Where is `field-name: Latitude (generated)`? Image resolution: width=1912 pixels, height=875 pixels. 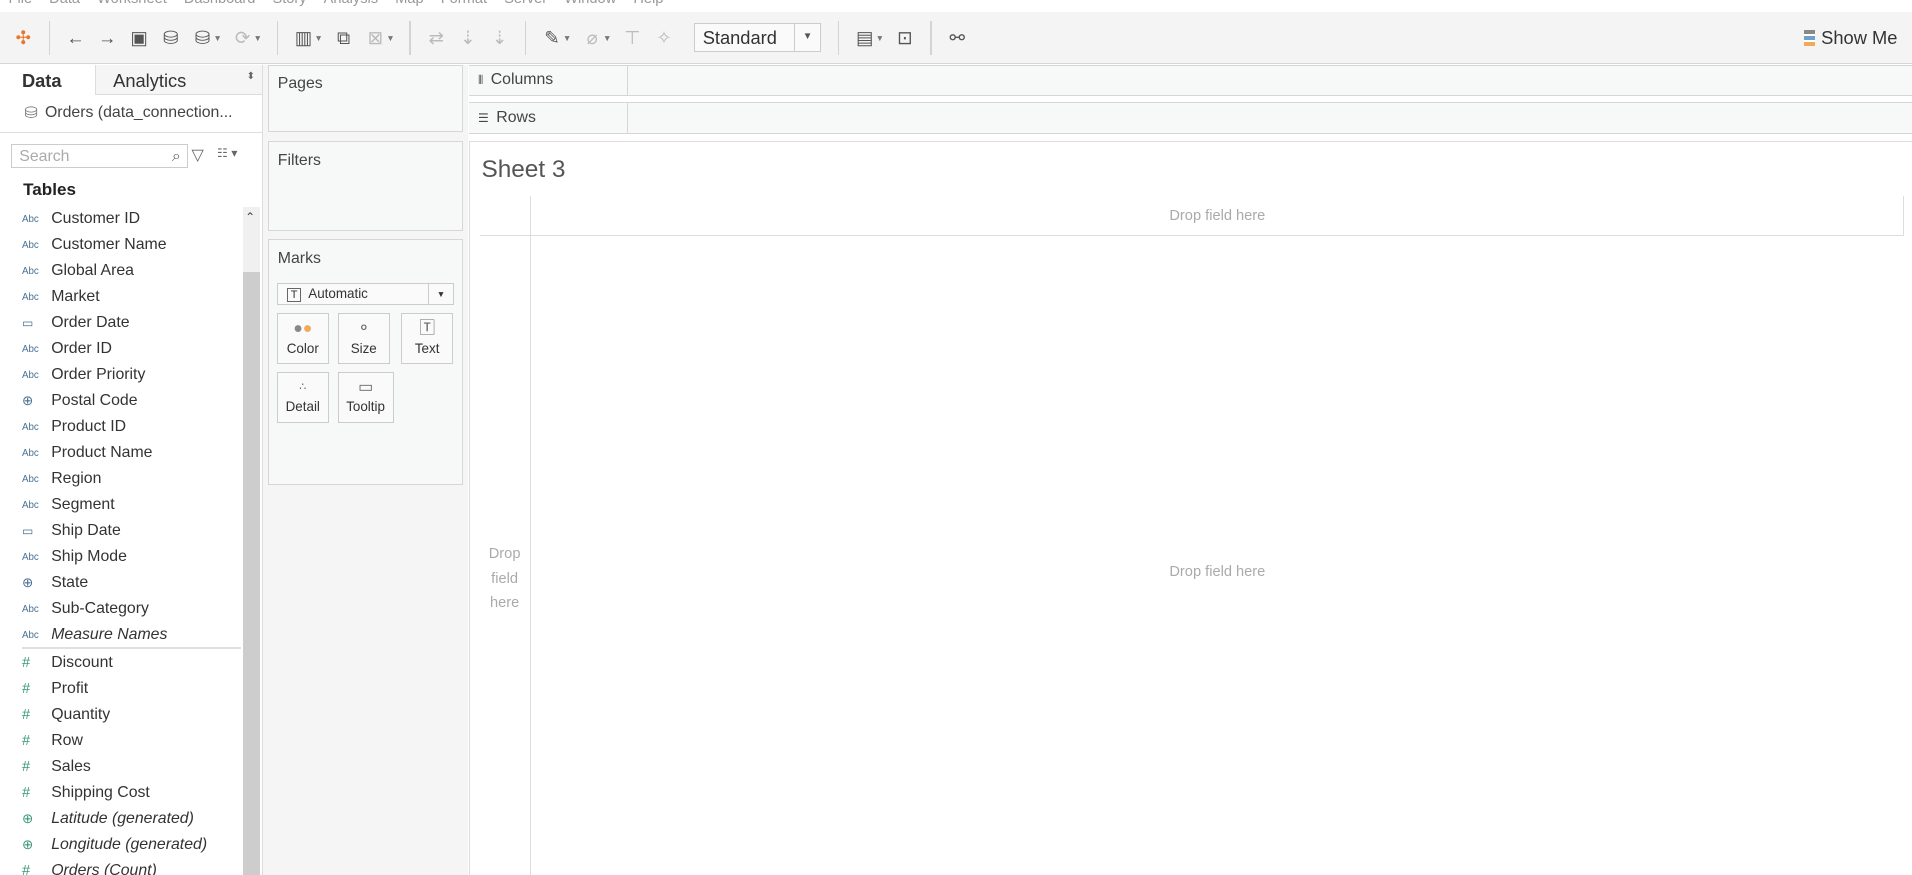
field-name: Latitude (generated) is located at coordinates (122, 819).